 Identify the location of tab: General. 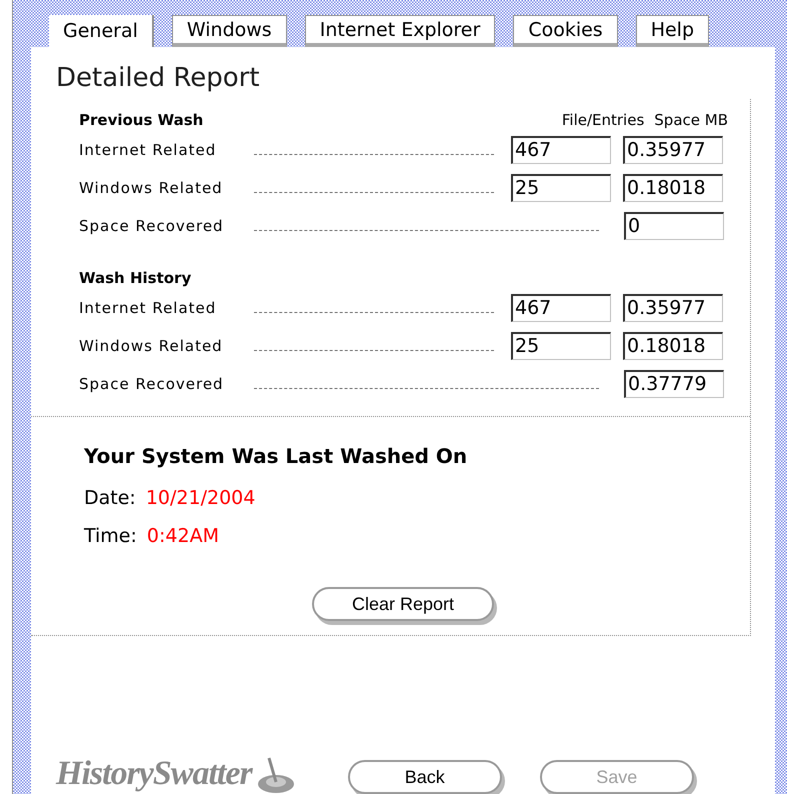
(101, 31).